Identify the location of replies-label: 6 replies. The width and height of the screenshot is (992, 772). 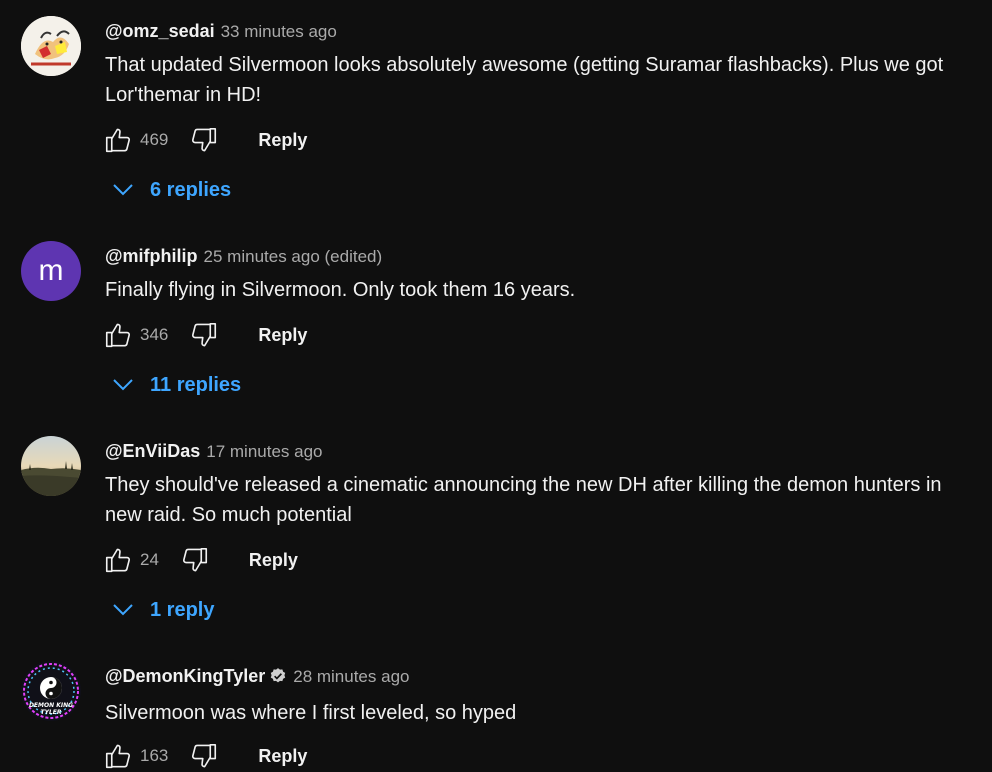
(191, 189).